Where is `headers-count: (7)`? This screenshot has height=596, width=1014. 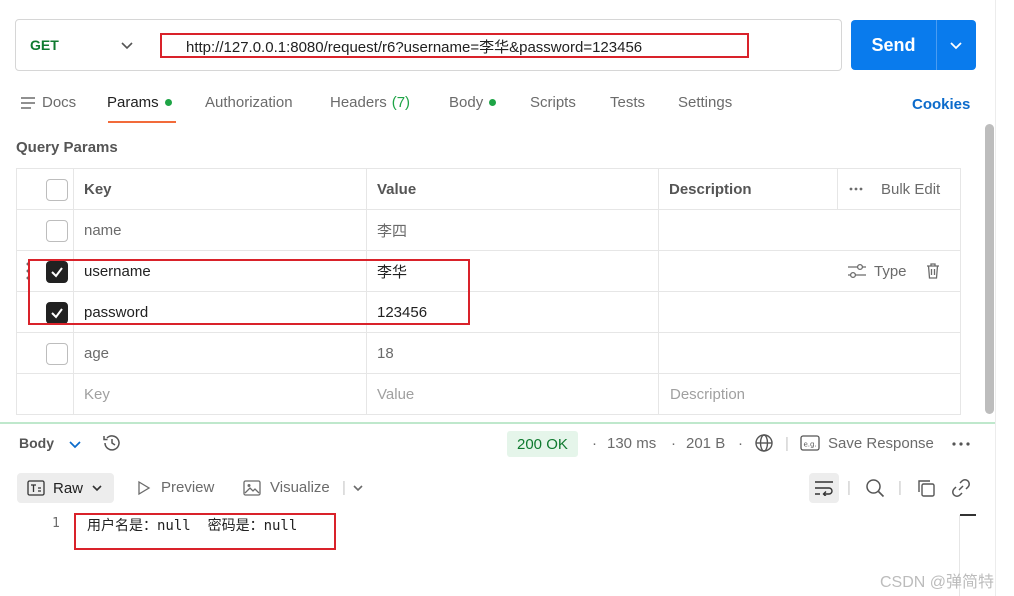
headers-count: (7) is located at coordinates (401, 102).